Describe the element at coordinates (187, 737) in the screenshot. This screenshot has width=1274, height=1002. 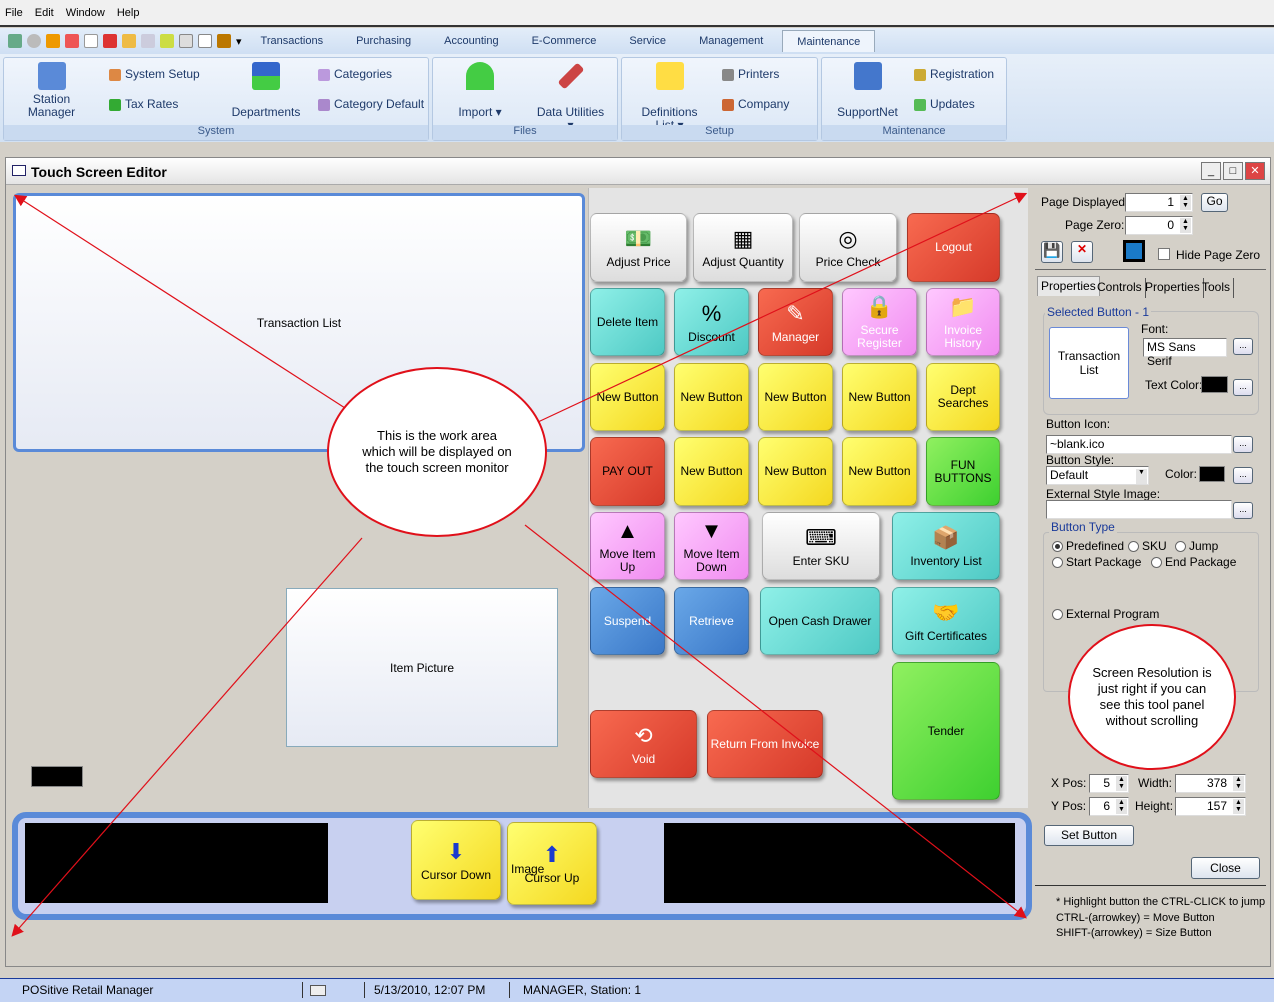
I see `arrow-bottom-left` at that location.